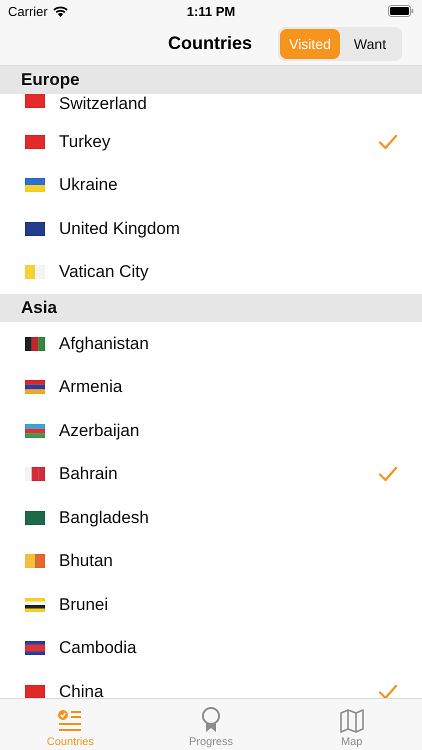 The image size is (422, 750). What do you see at coordinates (211, 185) in the screenshot?
I see `country-row: Ukraine` at bounding box center [211, 185].